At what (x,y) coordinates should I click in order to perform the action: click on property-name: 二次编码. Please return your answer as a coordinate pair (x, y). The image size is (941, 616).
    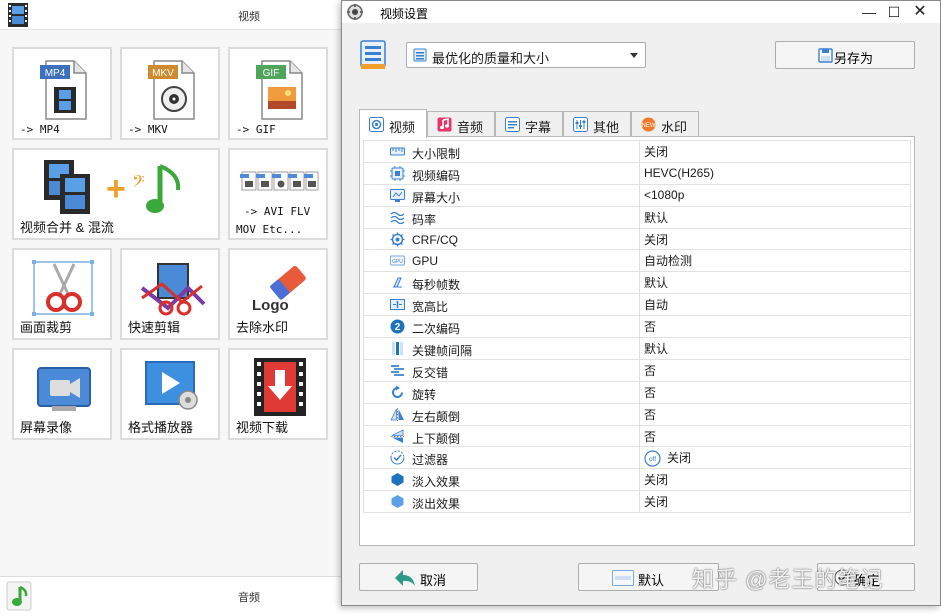
    Looking at the image, I should click on (436, 329).